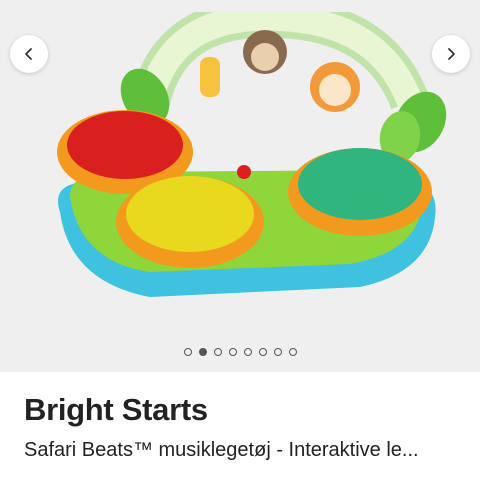 This screenshot has width=480, height=480. I want to click on chevron-left-icon, so click(28, 54).